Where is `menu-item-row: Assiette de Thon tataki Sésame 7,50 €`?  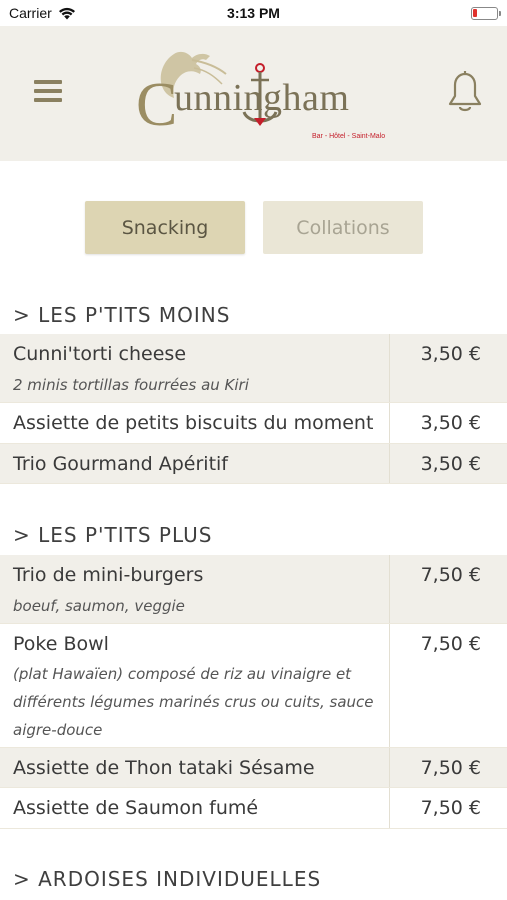
menu-item-row: Assiette de Thon tataki Sésame 7,50 € is located at coordinates (253, 768).